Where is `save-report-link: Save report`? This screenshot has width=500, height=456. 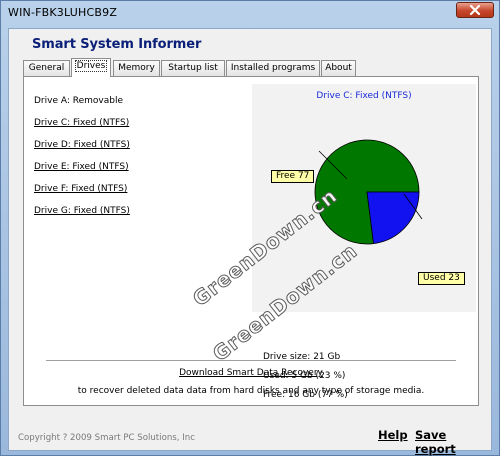
save-report-link: Save report is located at coordinates (453, 442).